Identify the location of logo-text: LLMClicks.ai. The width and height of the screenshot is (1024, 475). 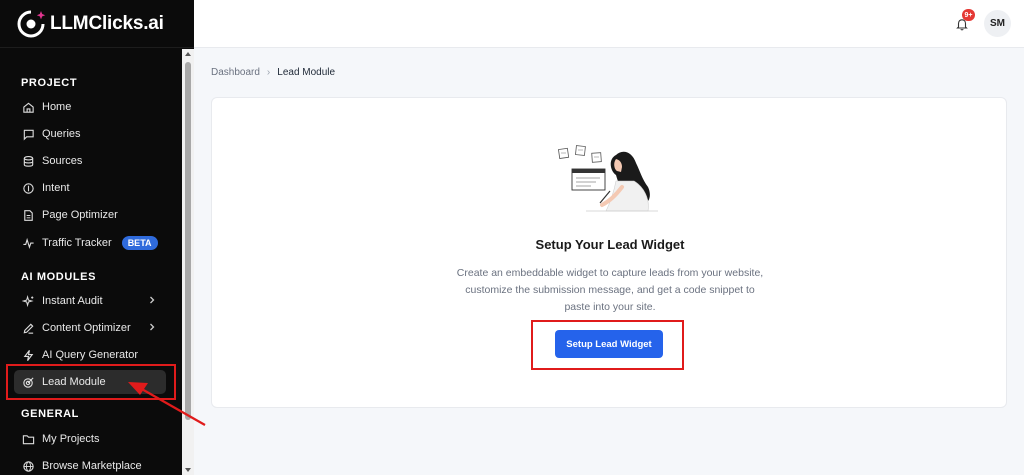
(107, 23).